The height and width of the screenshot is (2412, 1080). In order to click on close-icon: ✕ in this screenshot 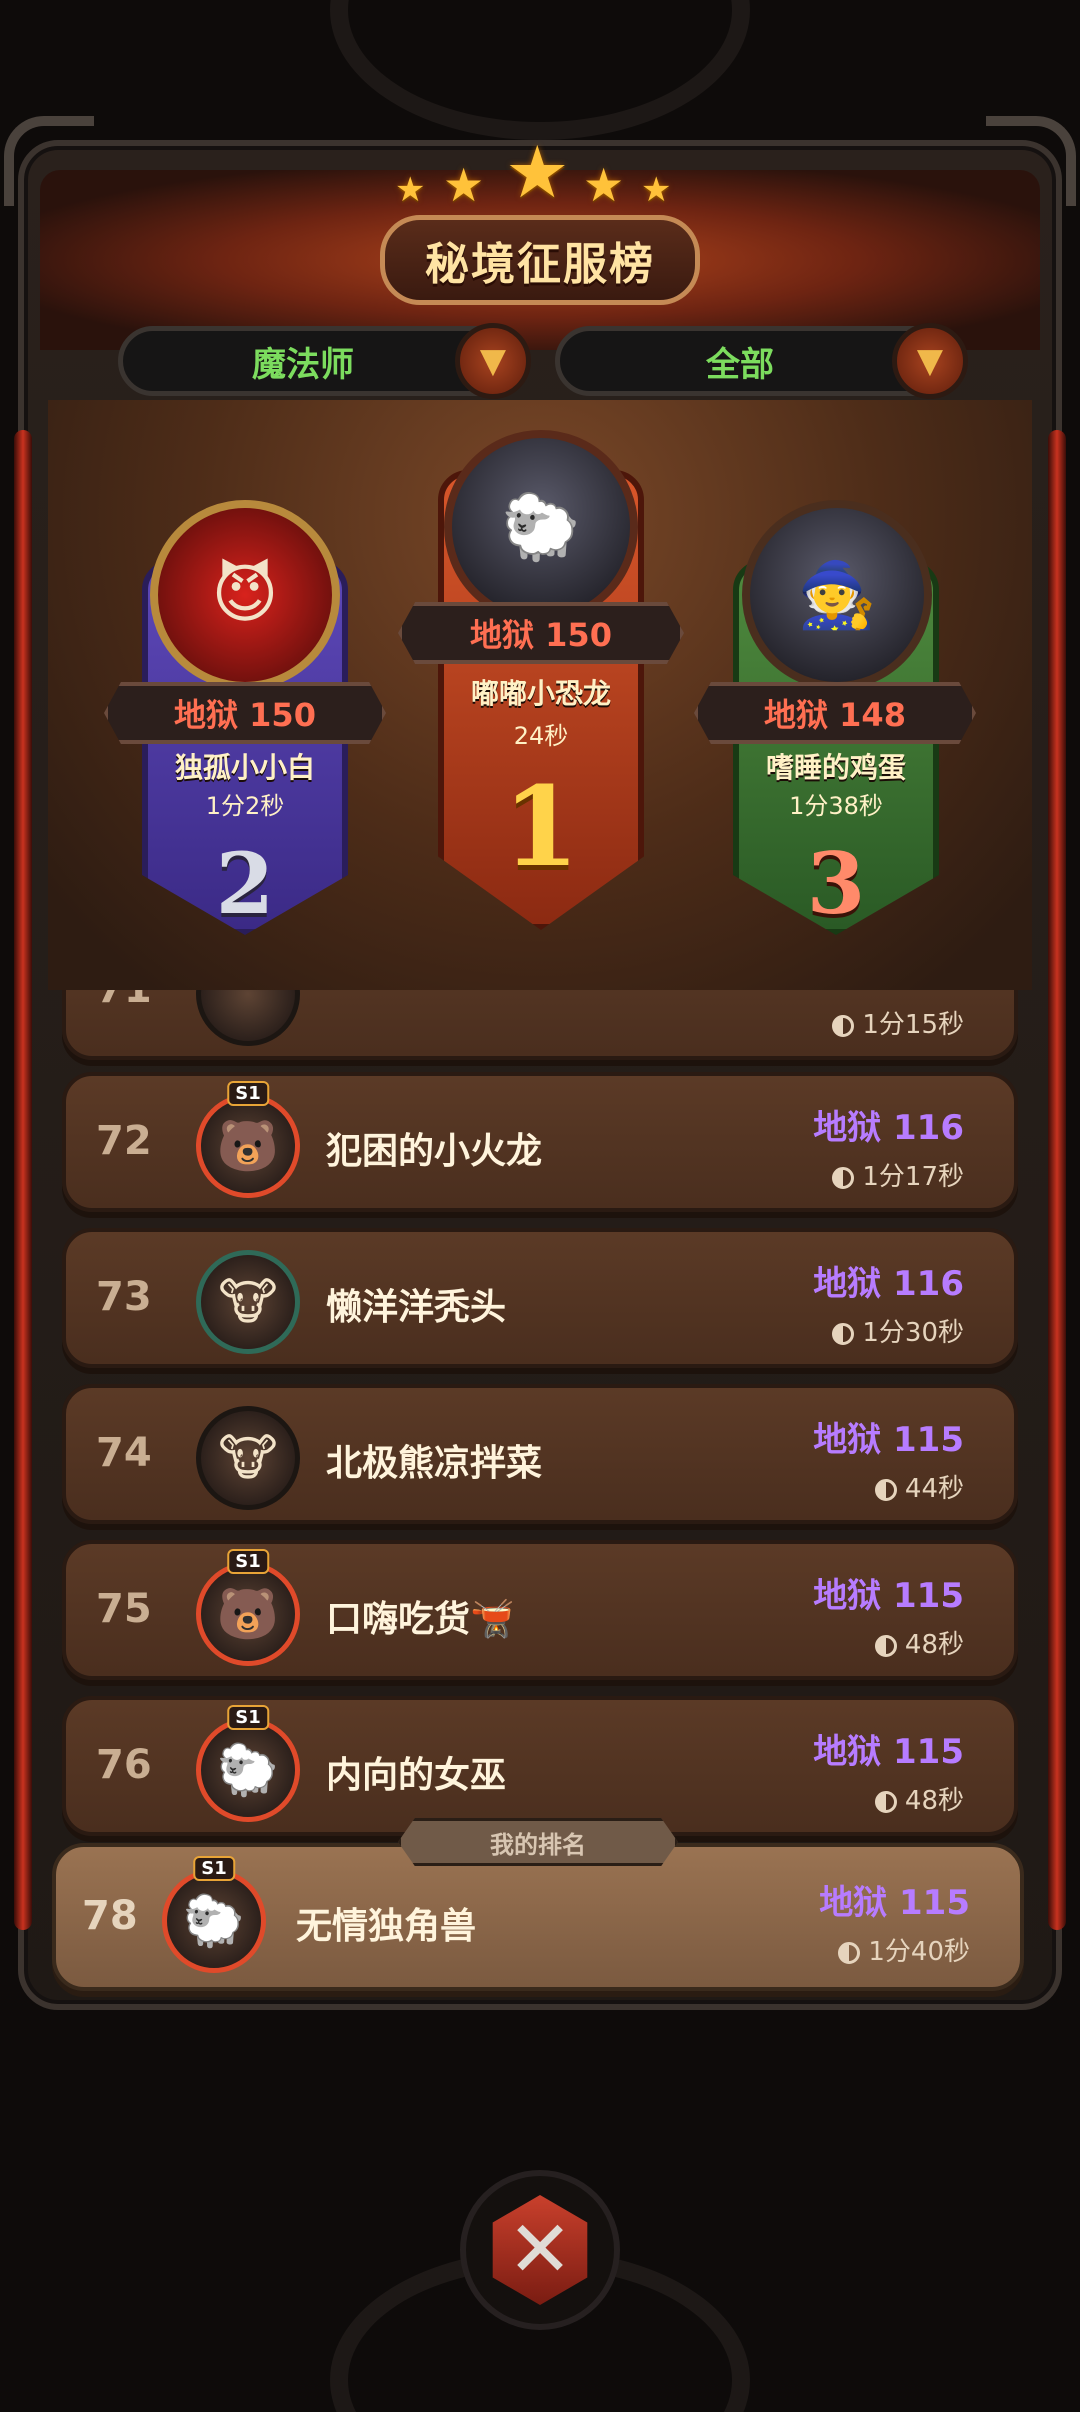, I will do `click(540, 2250)`.